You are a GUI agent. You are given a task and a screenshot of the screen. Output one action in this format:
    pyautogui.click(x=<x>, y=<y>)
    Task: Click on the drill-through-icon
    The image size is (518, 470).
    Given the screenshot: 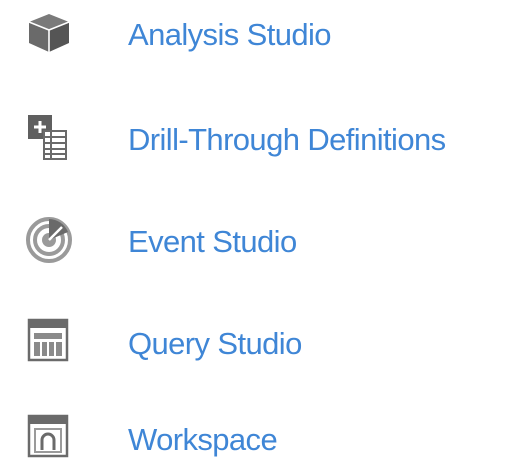 What is the action you would take?
    pyautogui.click(x=49, y=137)
    